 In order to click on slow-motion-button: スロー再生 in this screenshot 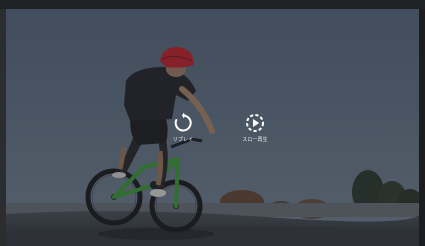, I will do `click(255, 127)`.